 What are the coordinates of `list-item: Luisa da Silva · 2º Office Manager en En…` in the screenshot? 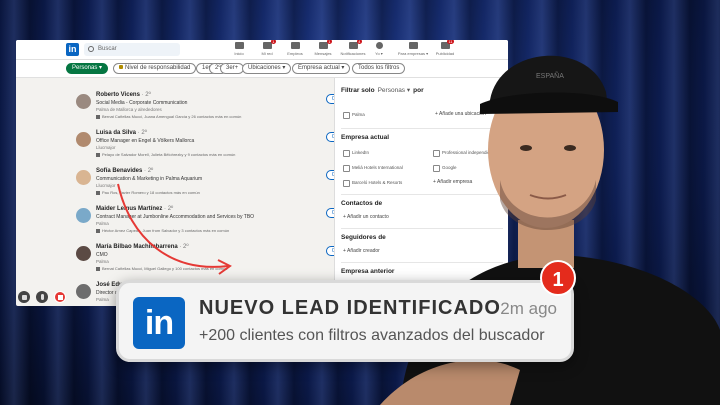 It's located at (217, 147).